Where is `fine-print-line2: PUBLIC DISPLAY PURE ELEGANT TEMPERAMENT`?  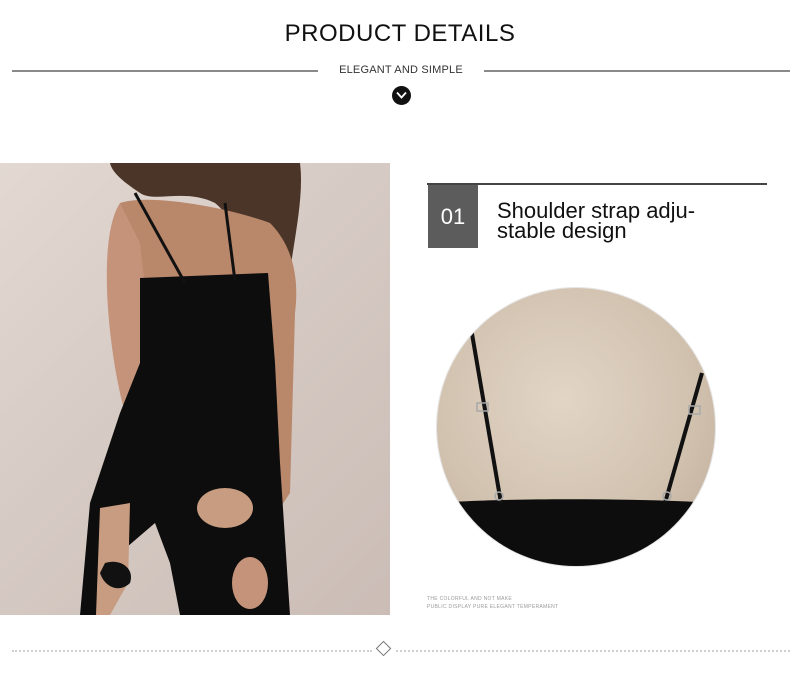
fine-print-line2: PUBLIC DISPLAY PURE ELEGANT TEMPERAMENT is located at coordinates (493, 607).